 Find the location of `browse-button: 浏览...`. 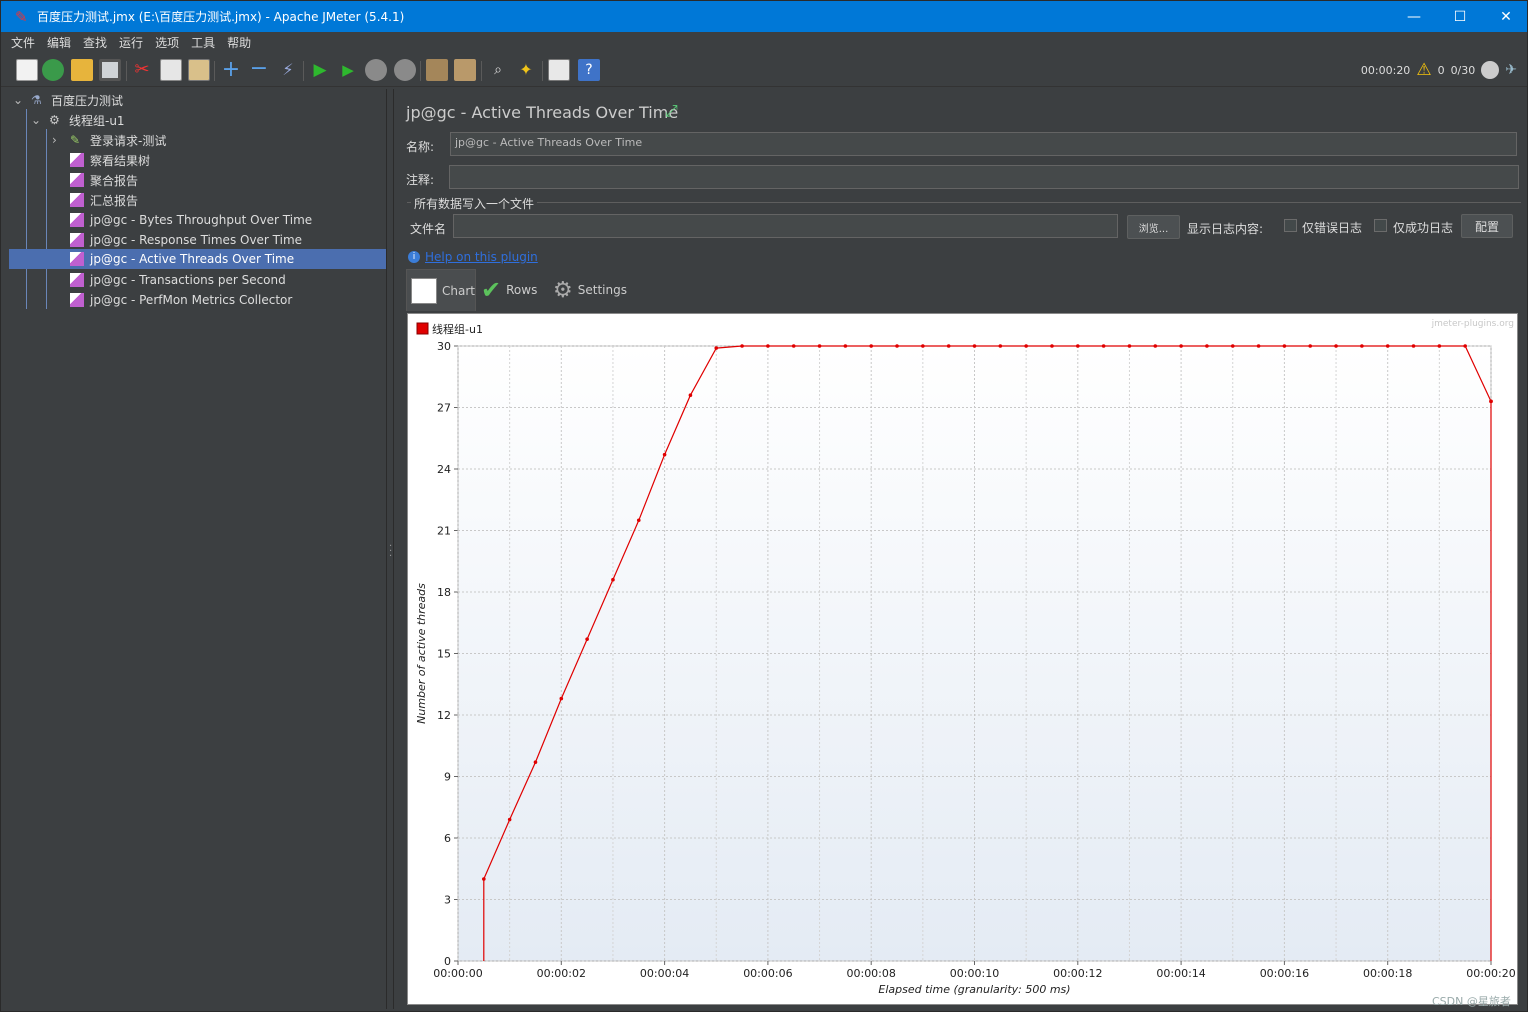

browse-button: 浏览... is located at coordinates (1153, 227).